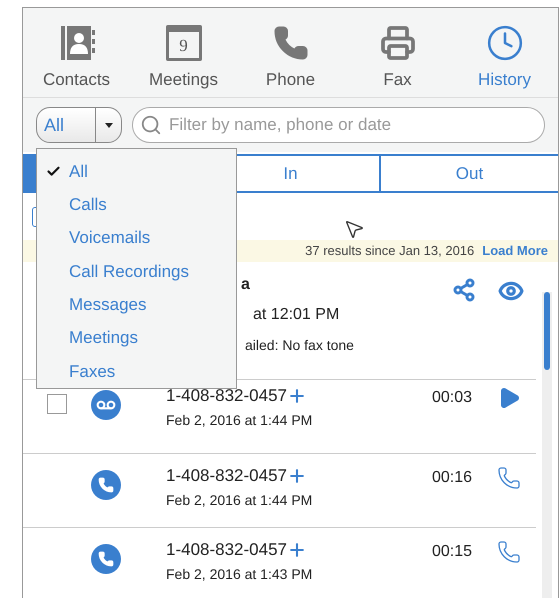 This screenshot has height=598, width=560. Describe the element at coordinates (547, 445) in the screenshot. I see `scrollbar` at that location.